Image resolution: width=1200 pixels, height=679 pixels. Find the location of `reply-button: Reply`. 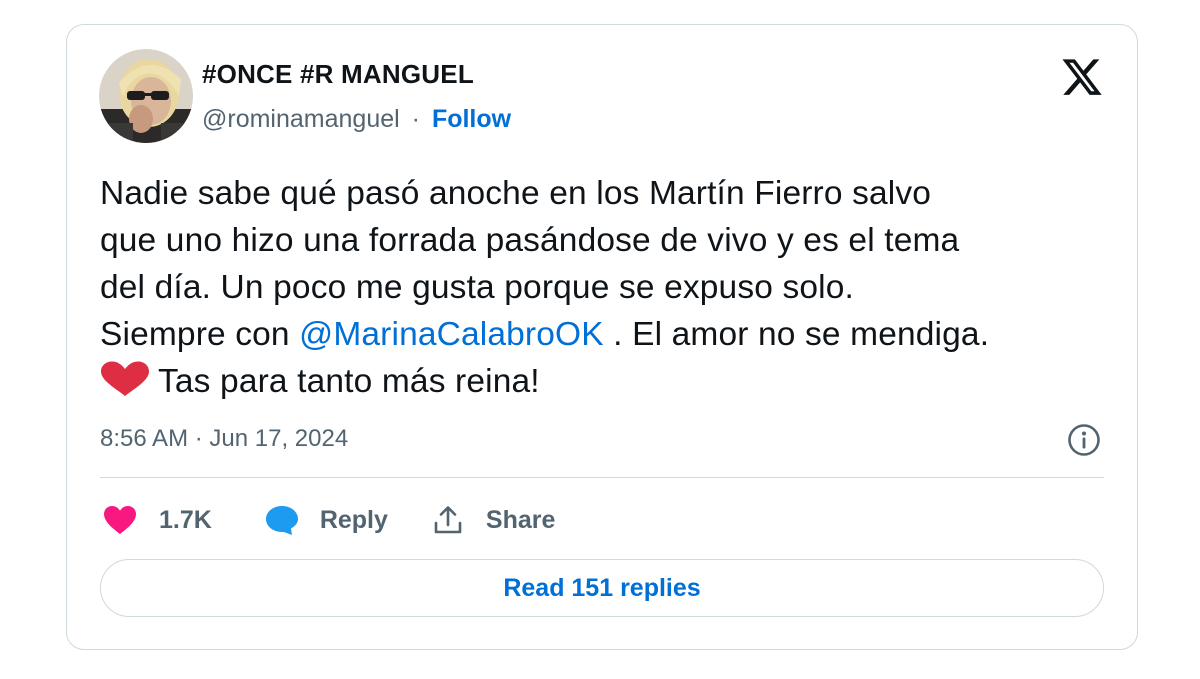

reply-button: Reply is located at coordinates (326, 520).